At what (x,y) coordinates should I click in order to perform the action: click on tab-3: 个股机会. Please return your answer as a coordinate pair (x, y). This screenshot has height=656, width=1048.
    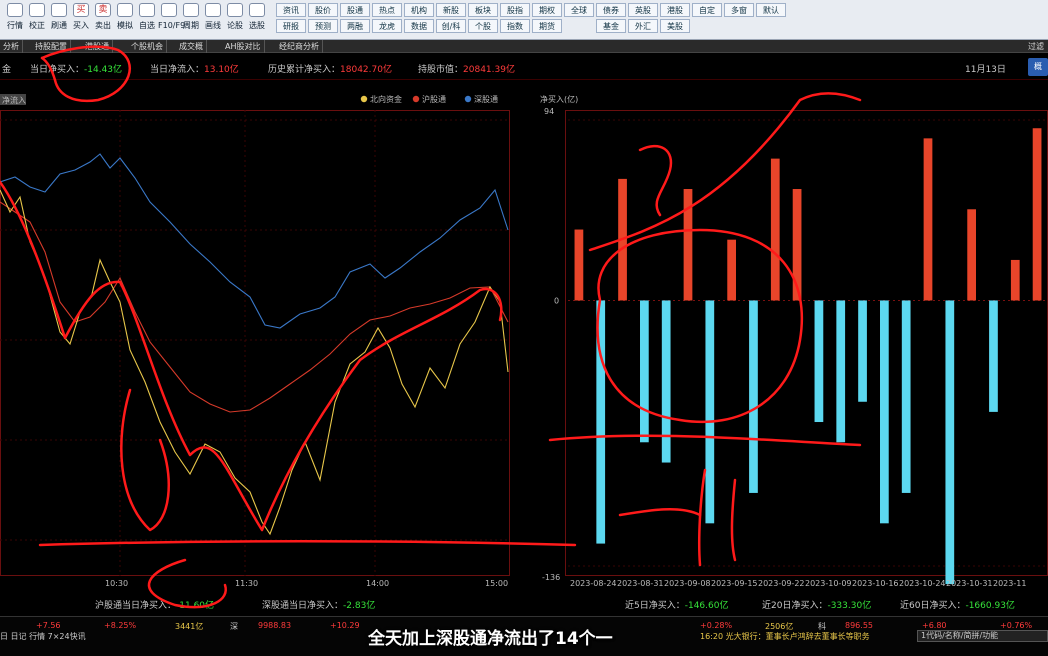
    Looking at the image, I should click on (147, 46).